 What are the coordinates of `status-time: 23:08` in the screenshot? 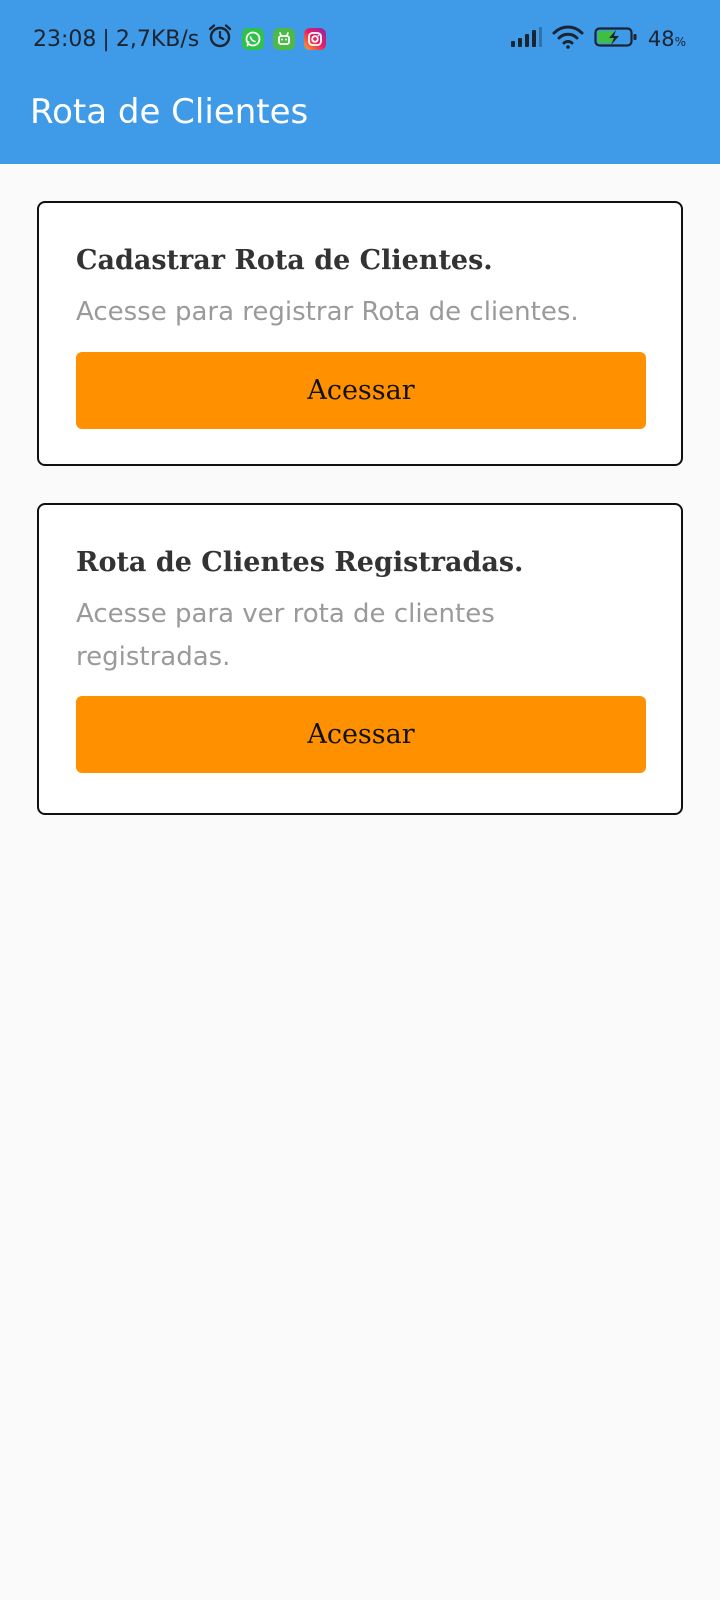 It's located at (65, 39).